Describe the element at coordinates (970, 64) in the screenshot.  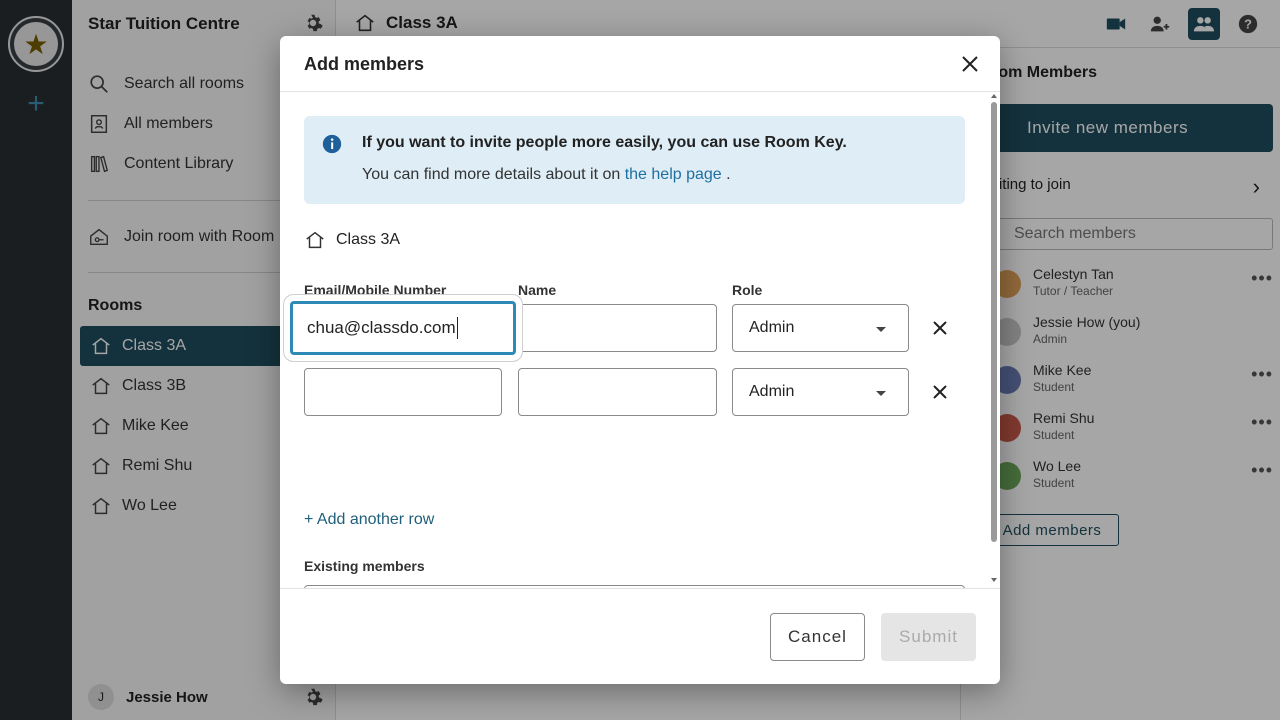
I see `close-icon` at that location.